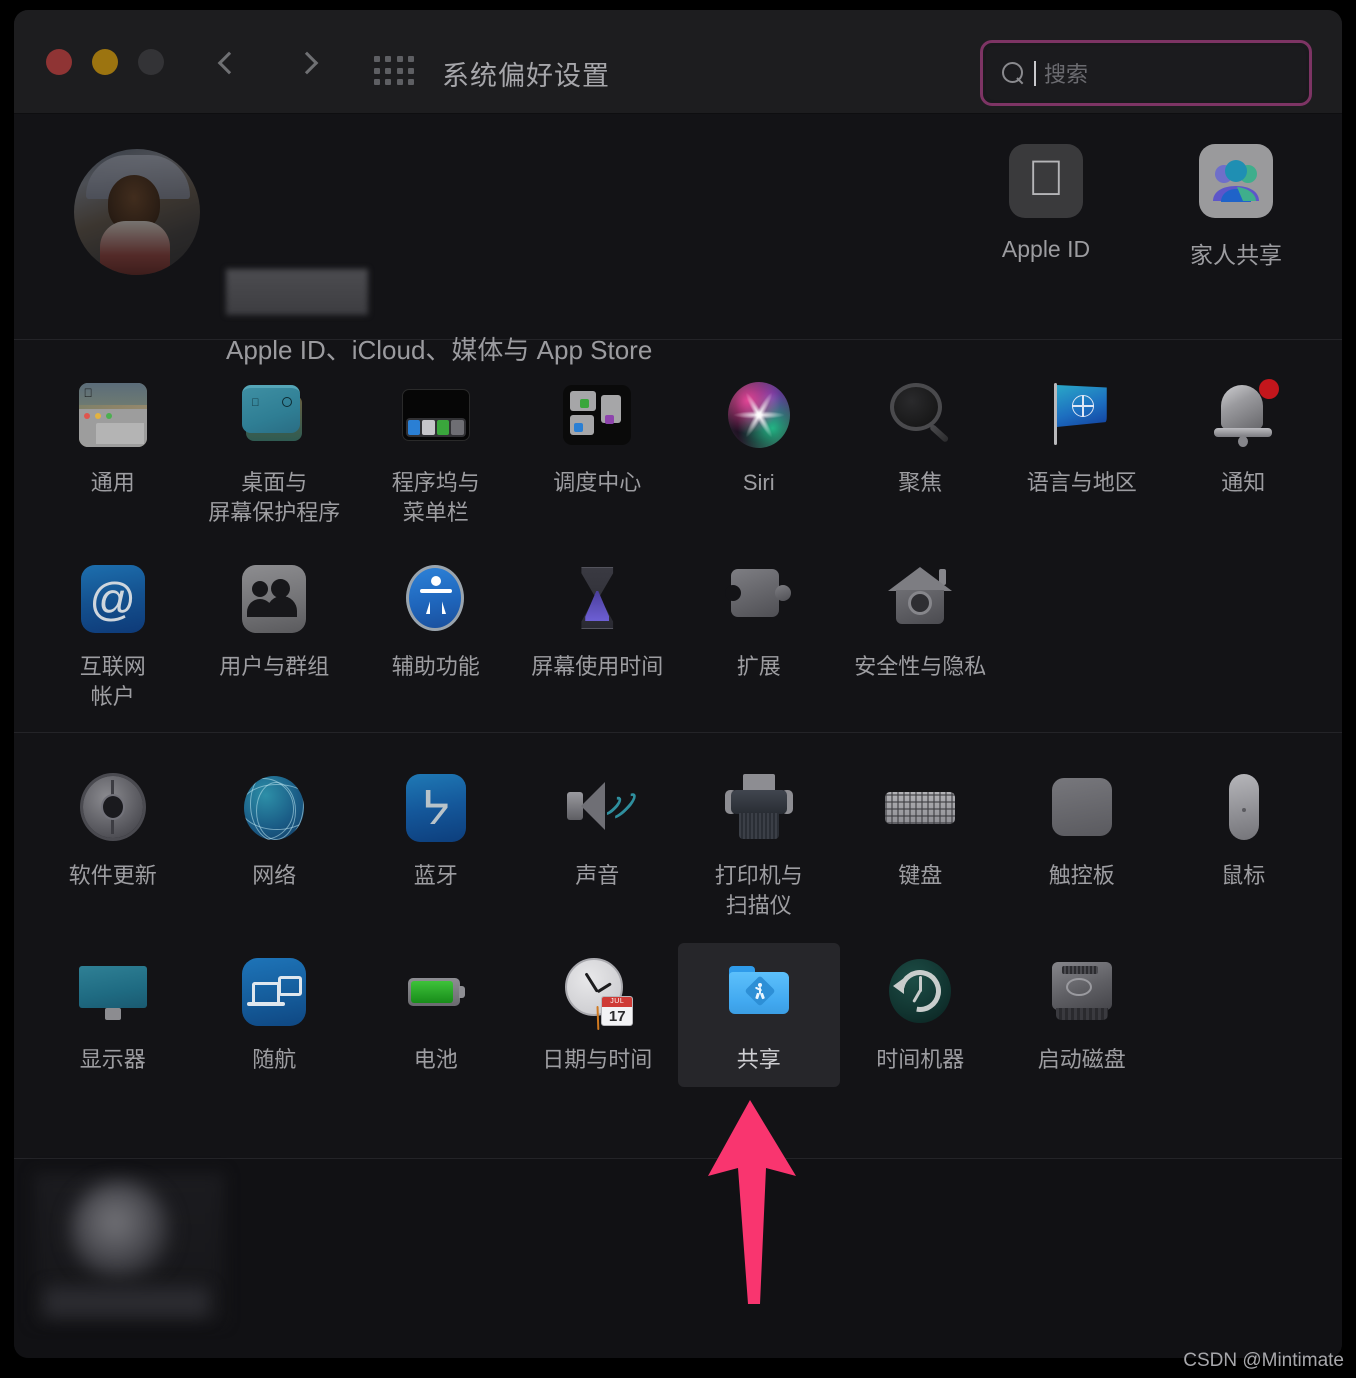 The width and height of the screenshot is (1356, 1378). What do you see at coordinates (436, 599) in the screenshot?
I see `accessibility-icon` at bounding box center [436, 599].